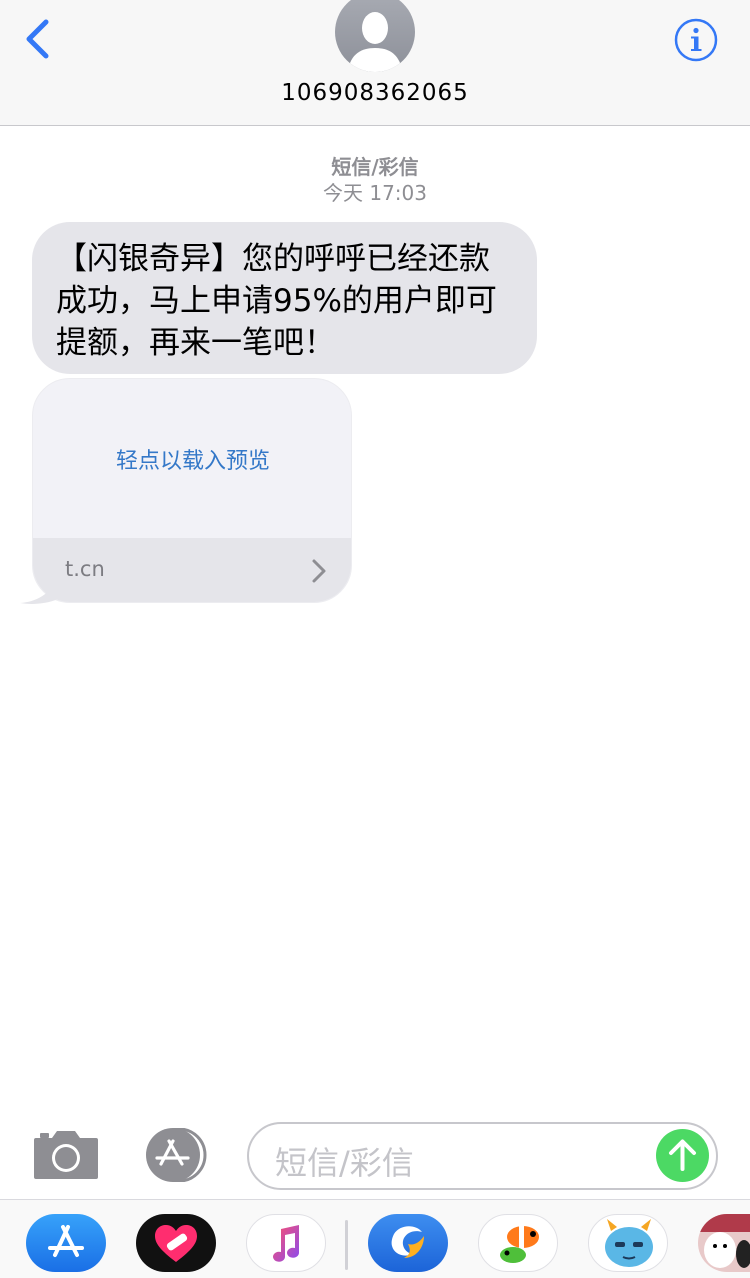 The width and height of the screenshot is (750, 1278). Describe the element at coordinates (344, 1163) in the screenshot. I see `message-input-placeholder: 短信/彩信` at that location.